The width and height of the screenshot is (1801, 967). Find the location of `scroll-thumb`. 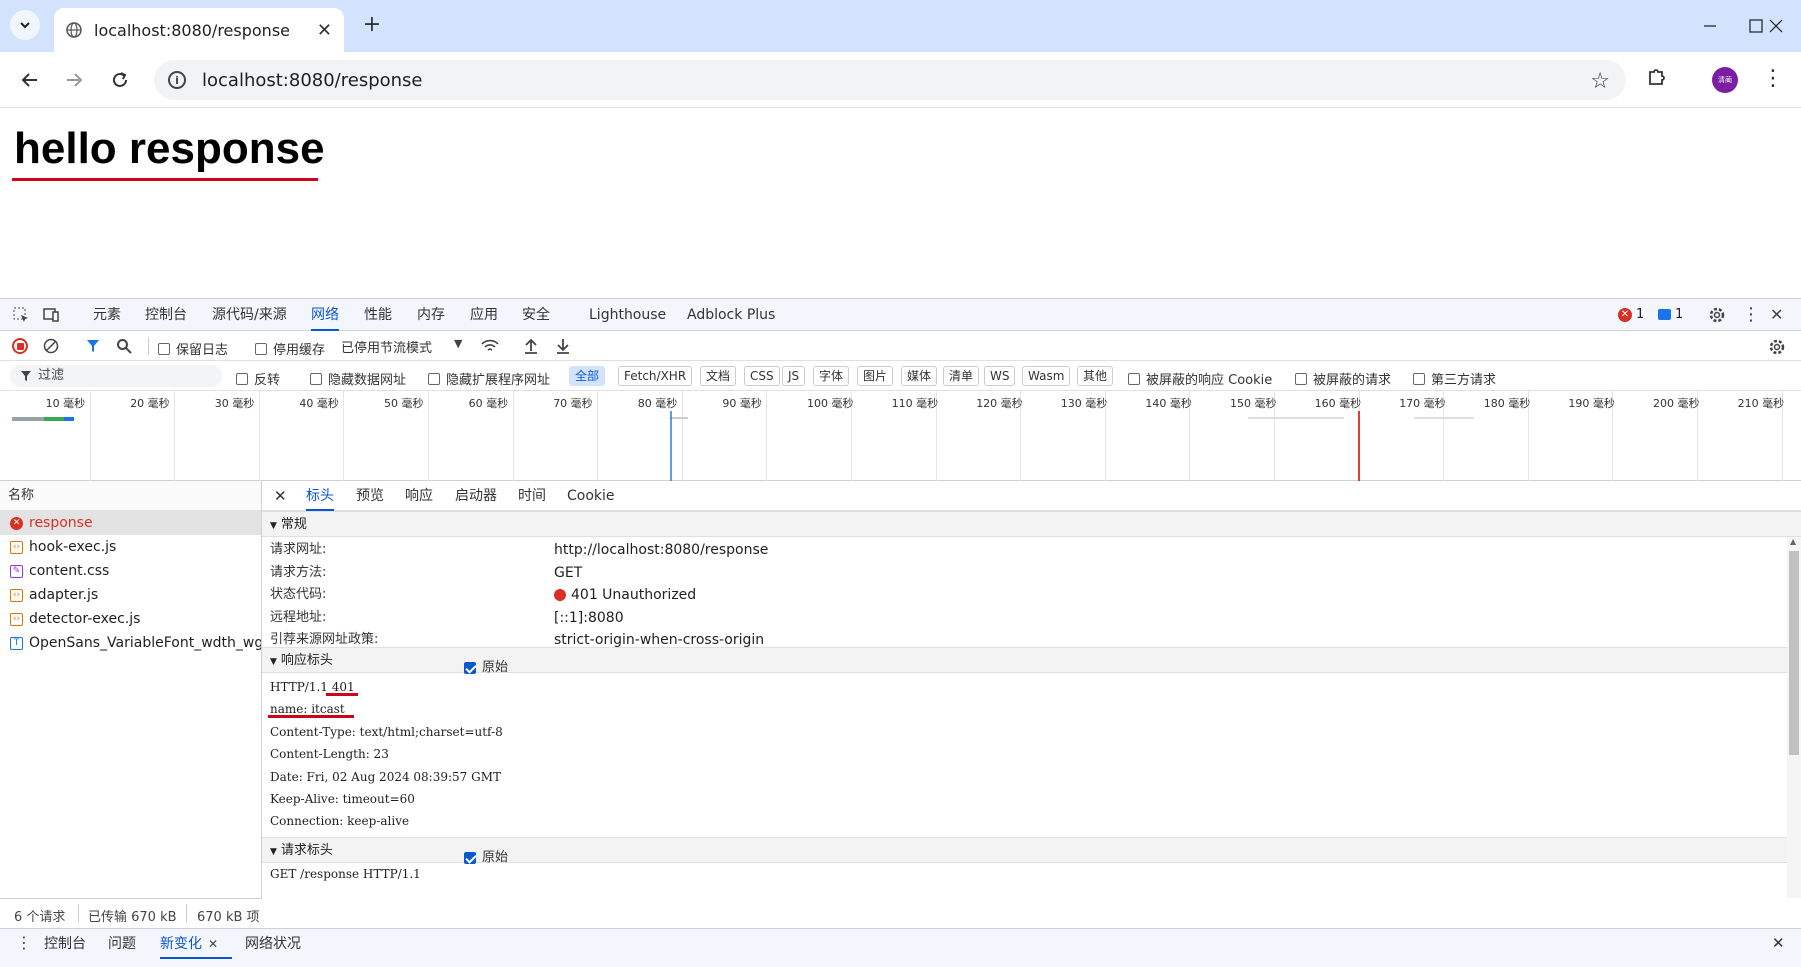

scroll-thumb is located at coordinates (1794, 653).